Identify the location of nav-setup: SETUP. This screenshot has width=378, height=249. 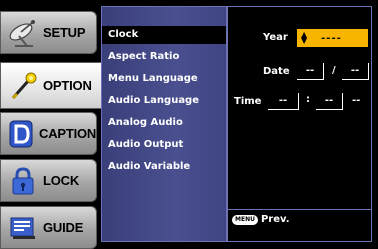
(48, 32).